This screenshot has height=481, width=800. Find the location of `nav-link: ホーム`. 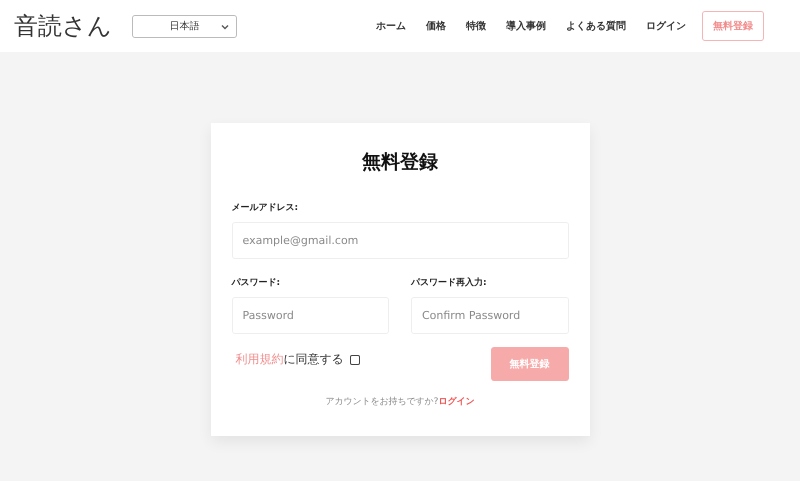

nav-link: ホーム is located at coordinates (391, 26).